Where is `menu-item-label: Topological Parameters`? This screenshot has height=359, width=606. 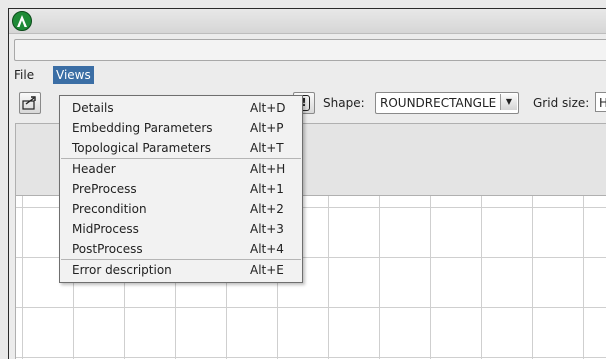
menu-item-label: Topological Parameters is located at coordinates (142, 148).